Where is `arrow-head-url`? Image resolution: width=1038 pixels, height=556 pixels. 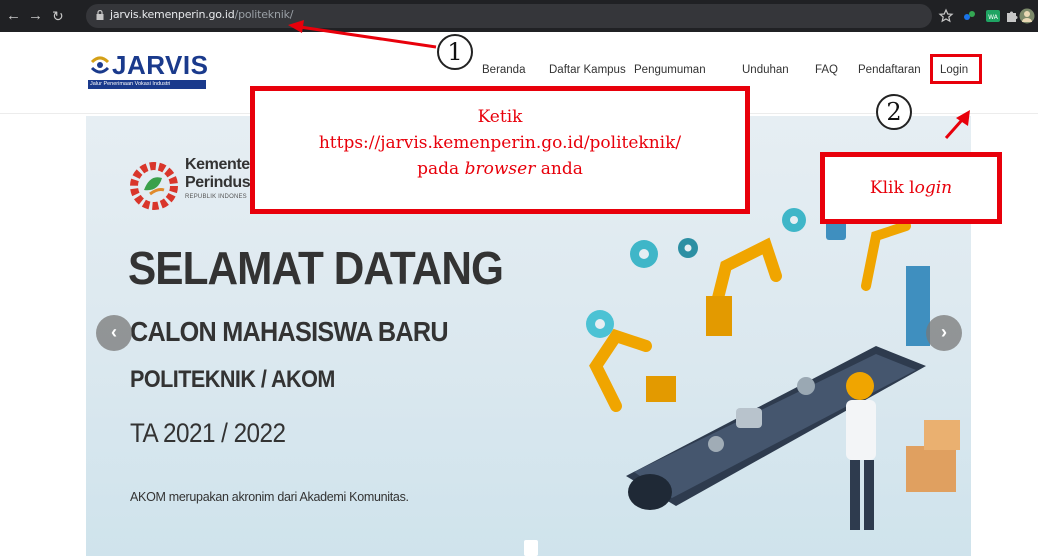
arrow-head-url is located at coordinates (296, 26).